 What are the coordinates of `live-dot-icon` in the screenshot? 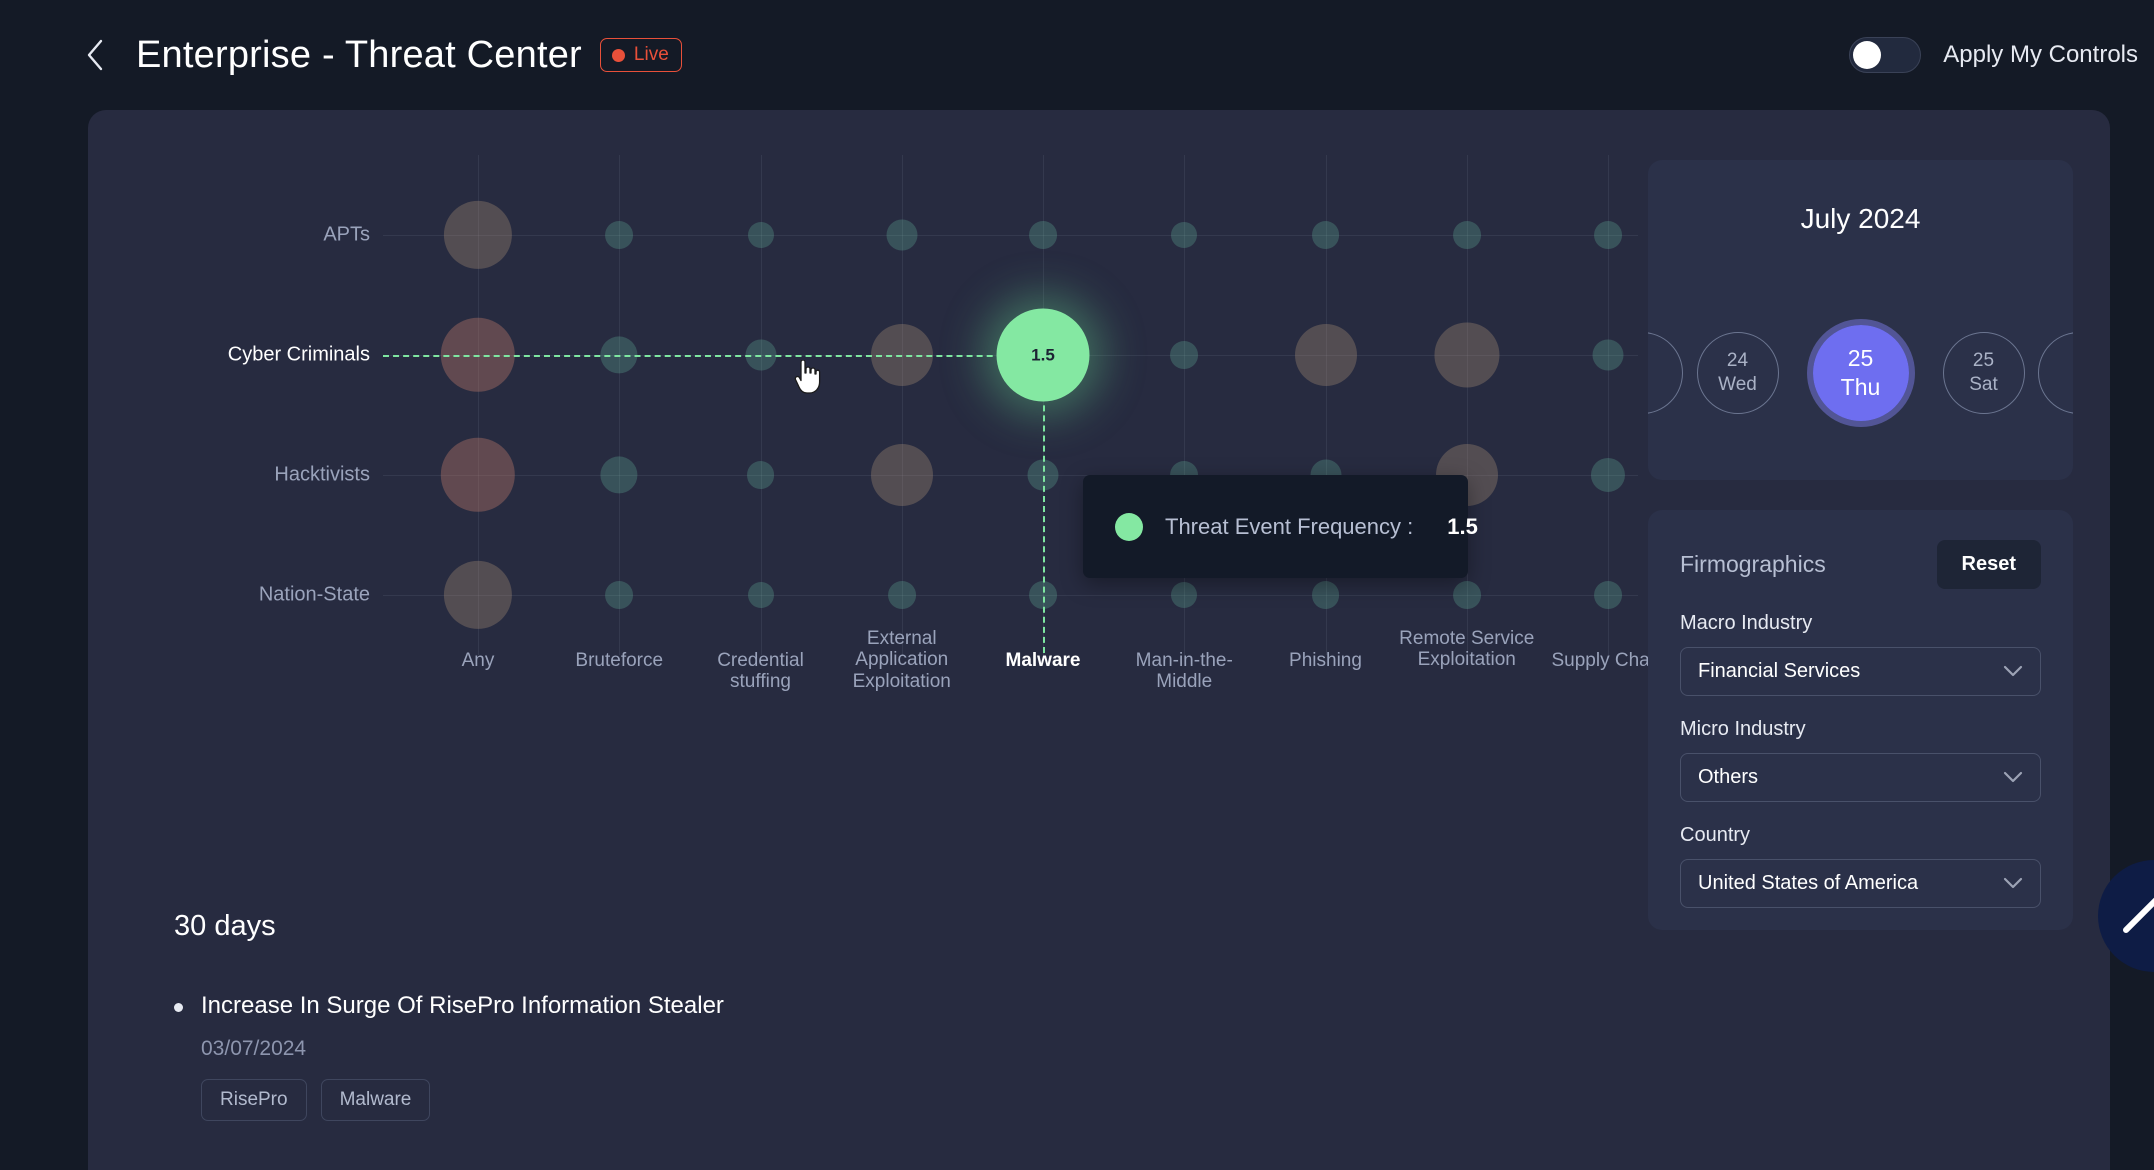 It's located at (618, 55).